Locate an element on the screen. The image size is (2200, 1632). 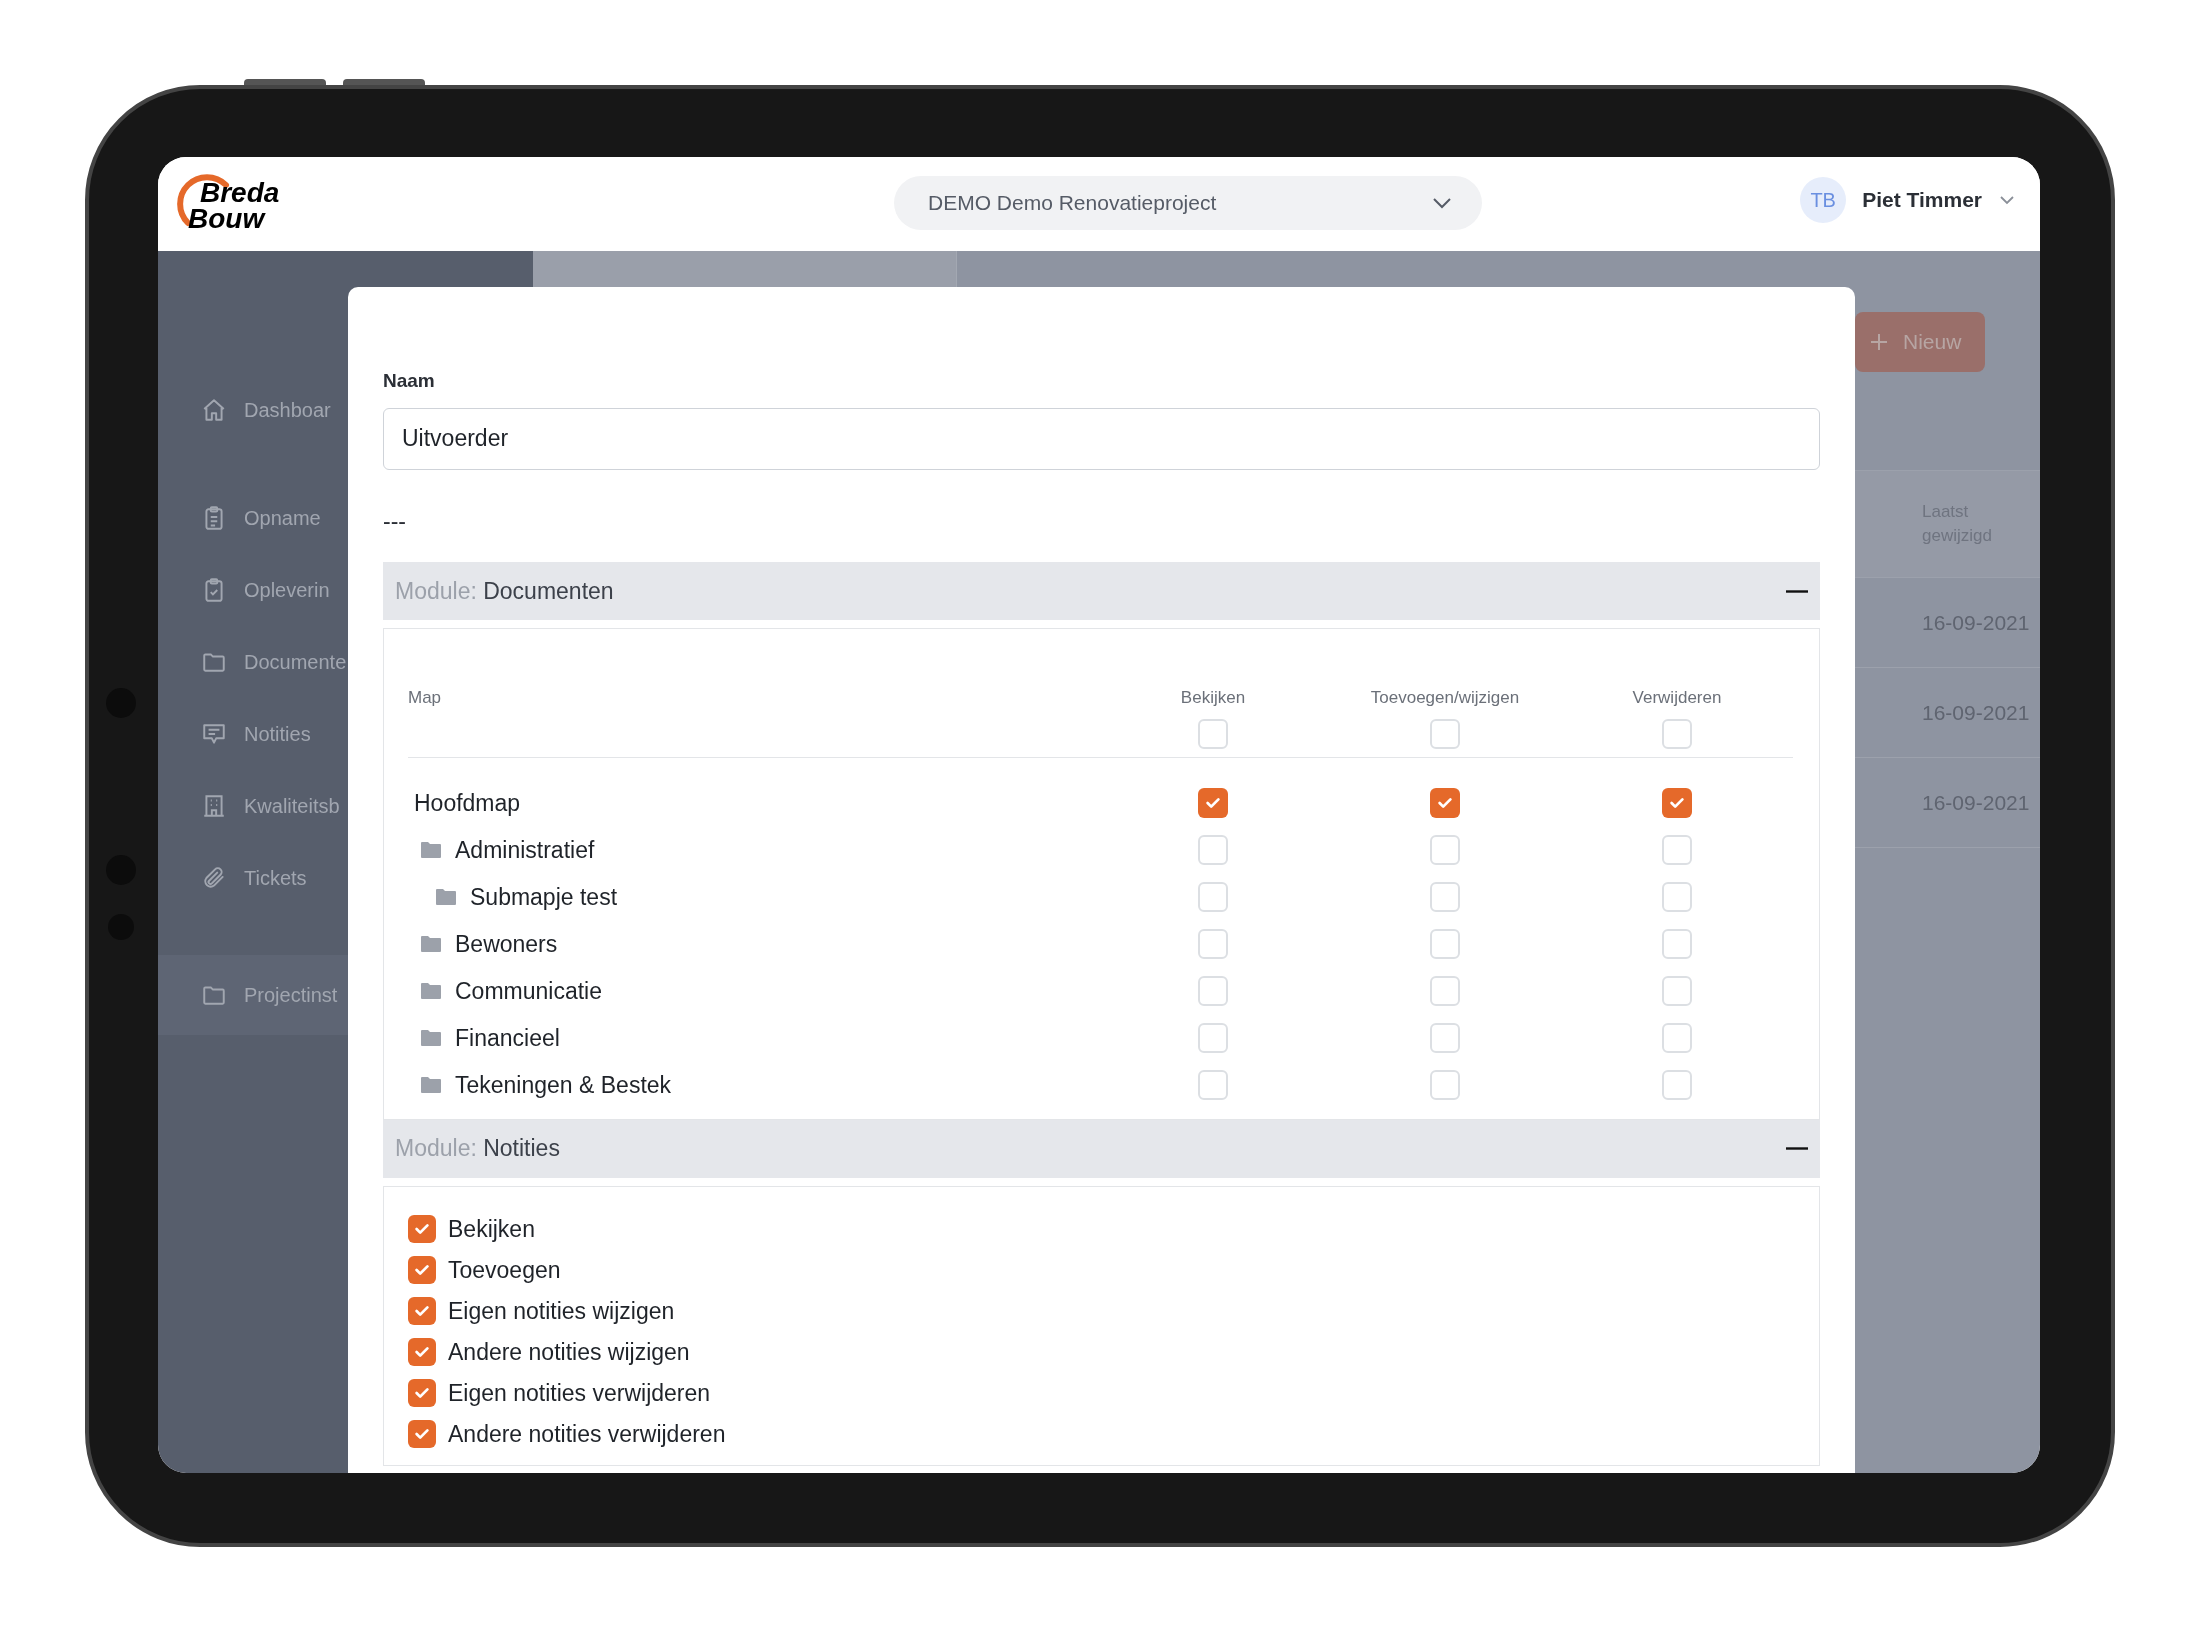
column-header: Toevoegen/wijzigen is located at coordinates (1445, 698).